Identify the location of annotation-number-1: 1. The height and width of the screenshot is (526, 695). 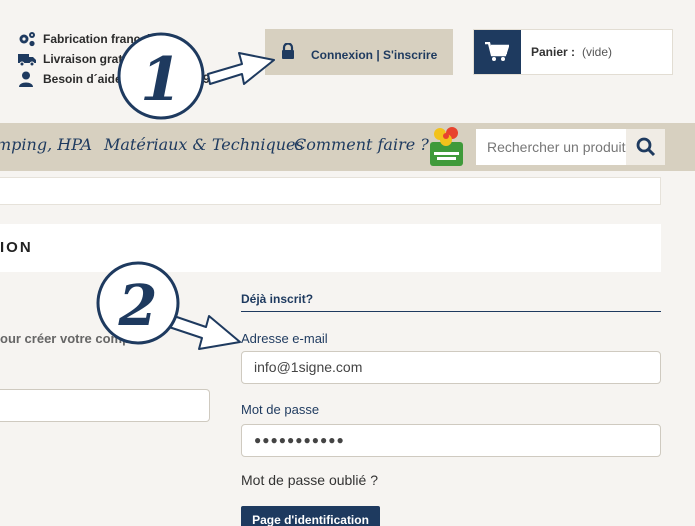
(161, 80).